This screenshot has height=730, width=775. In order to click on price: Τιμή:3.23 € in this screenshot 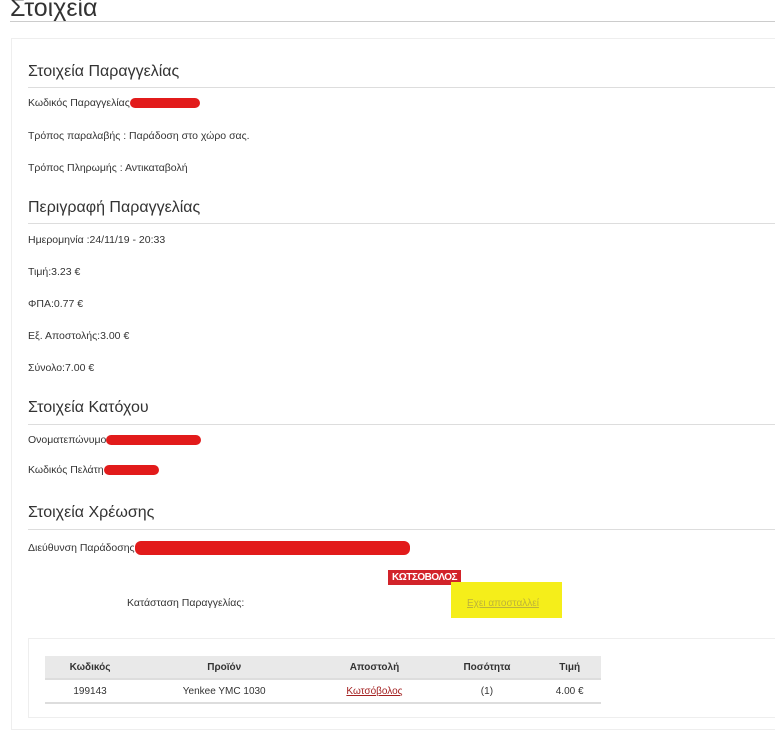, I will do `click(54, 272)`.